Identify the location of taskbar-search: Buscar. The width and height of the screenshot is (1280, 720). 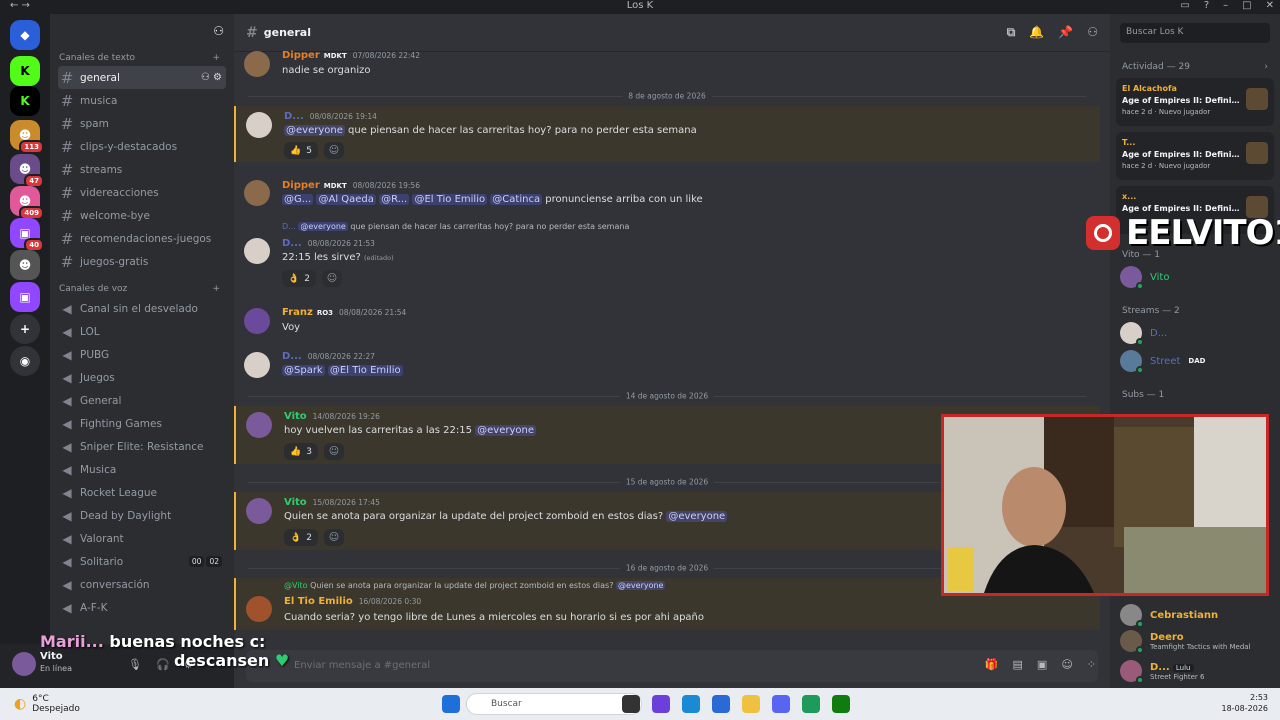
(554, 704).